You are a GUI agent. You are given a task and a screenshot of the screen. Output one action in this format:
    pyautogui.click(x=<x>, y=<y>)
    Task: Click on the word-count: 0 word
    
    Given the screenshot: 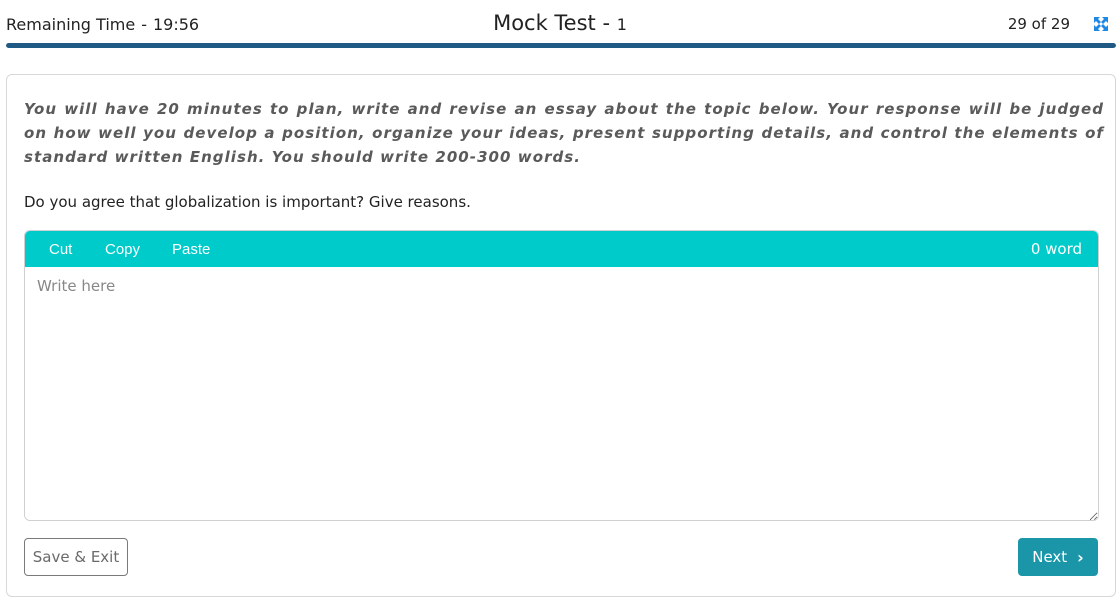 What is the action you would take?
    pyautogui.click(x=1056, y=249)
    